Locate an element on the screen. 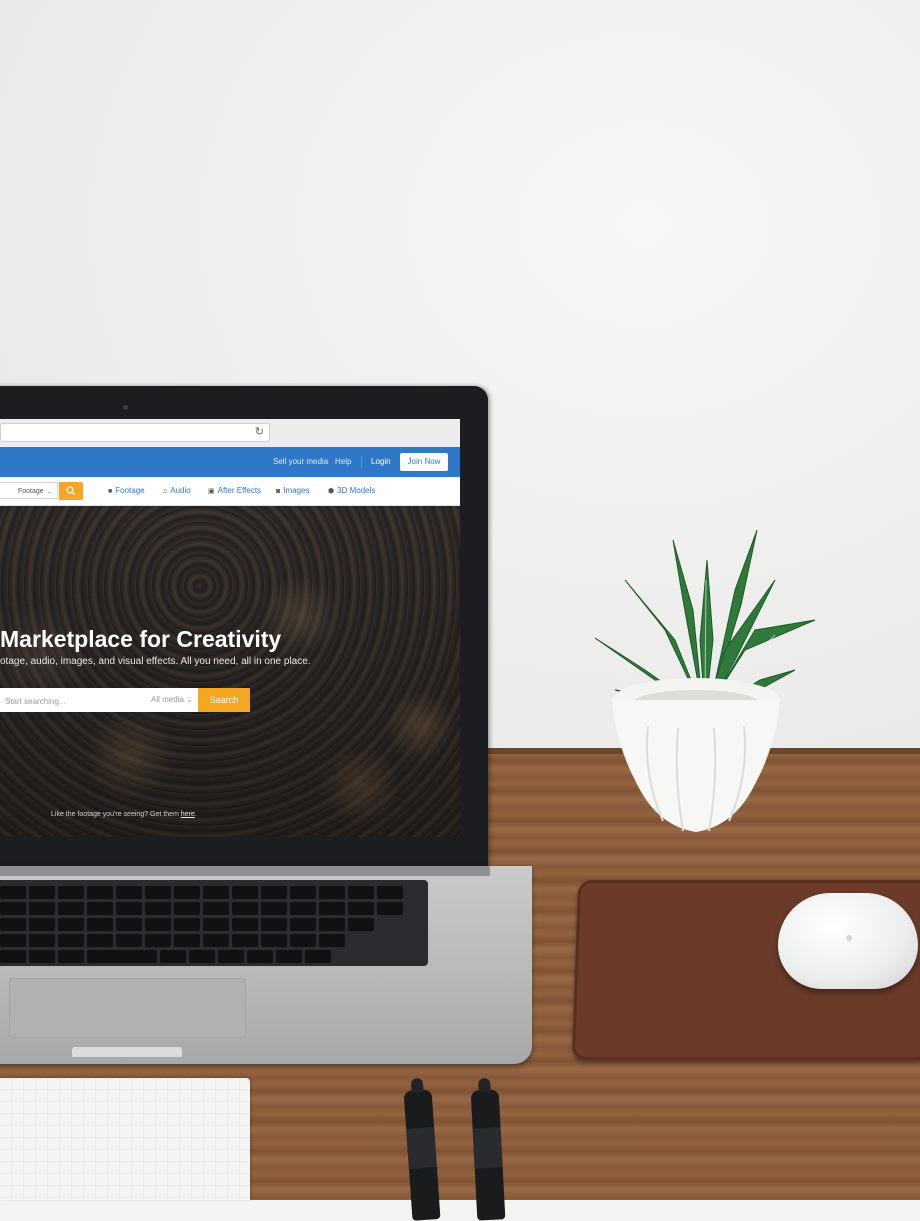 Image resolution: width=920 pixels, height=1221 pixels. login-link: Login is located at coordinates (381, 461).